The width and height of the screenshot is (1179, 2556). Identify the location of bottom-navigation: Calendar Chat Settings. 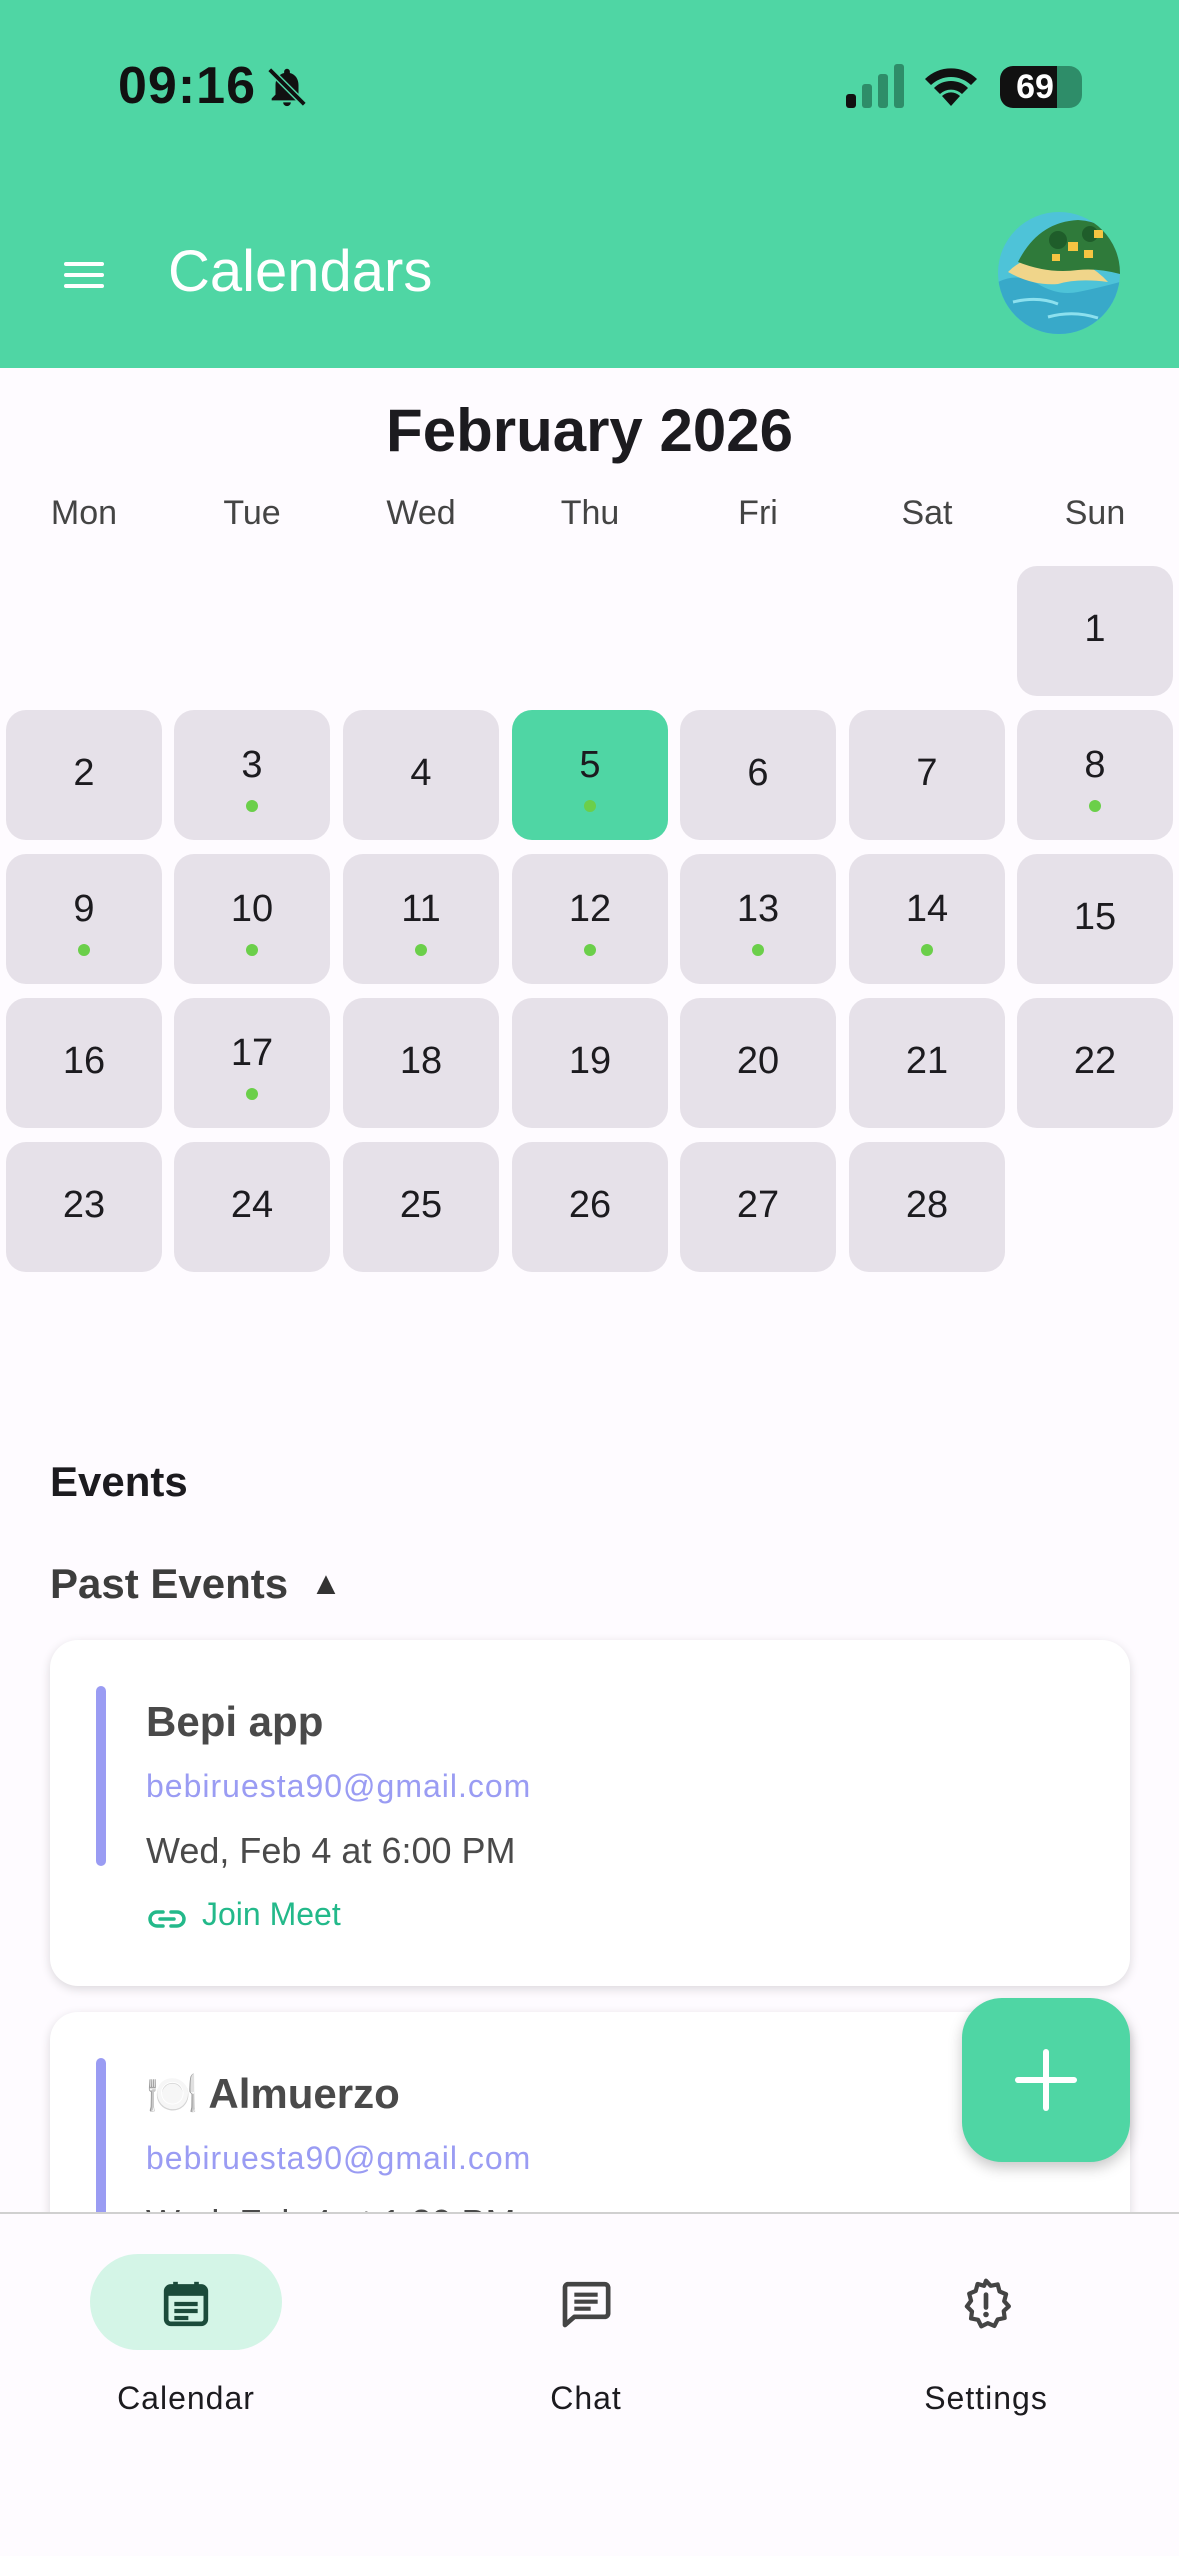
(589, 2384).